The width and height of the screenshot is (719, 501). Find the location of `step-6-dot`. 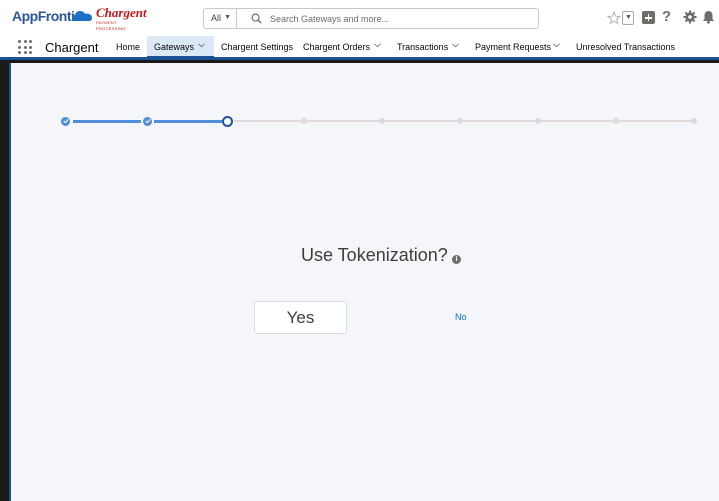

step-6-dot is located at coordinates (460, 121).